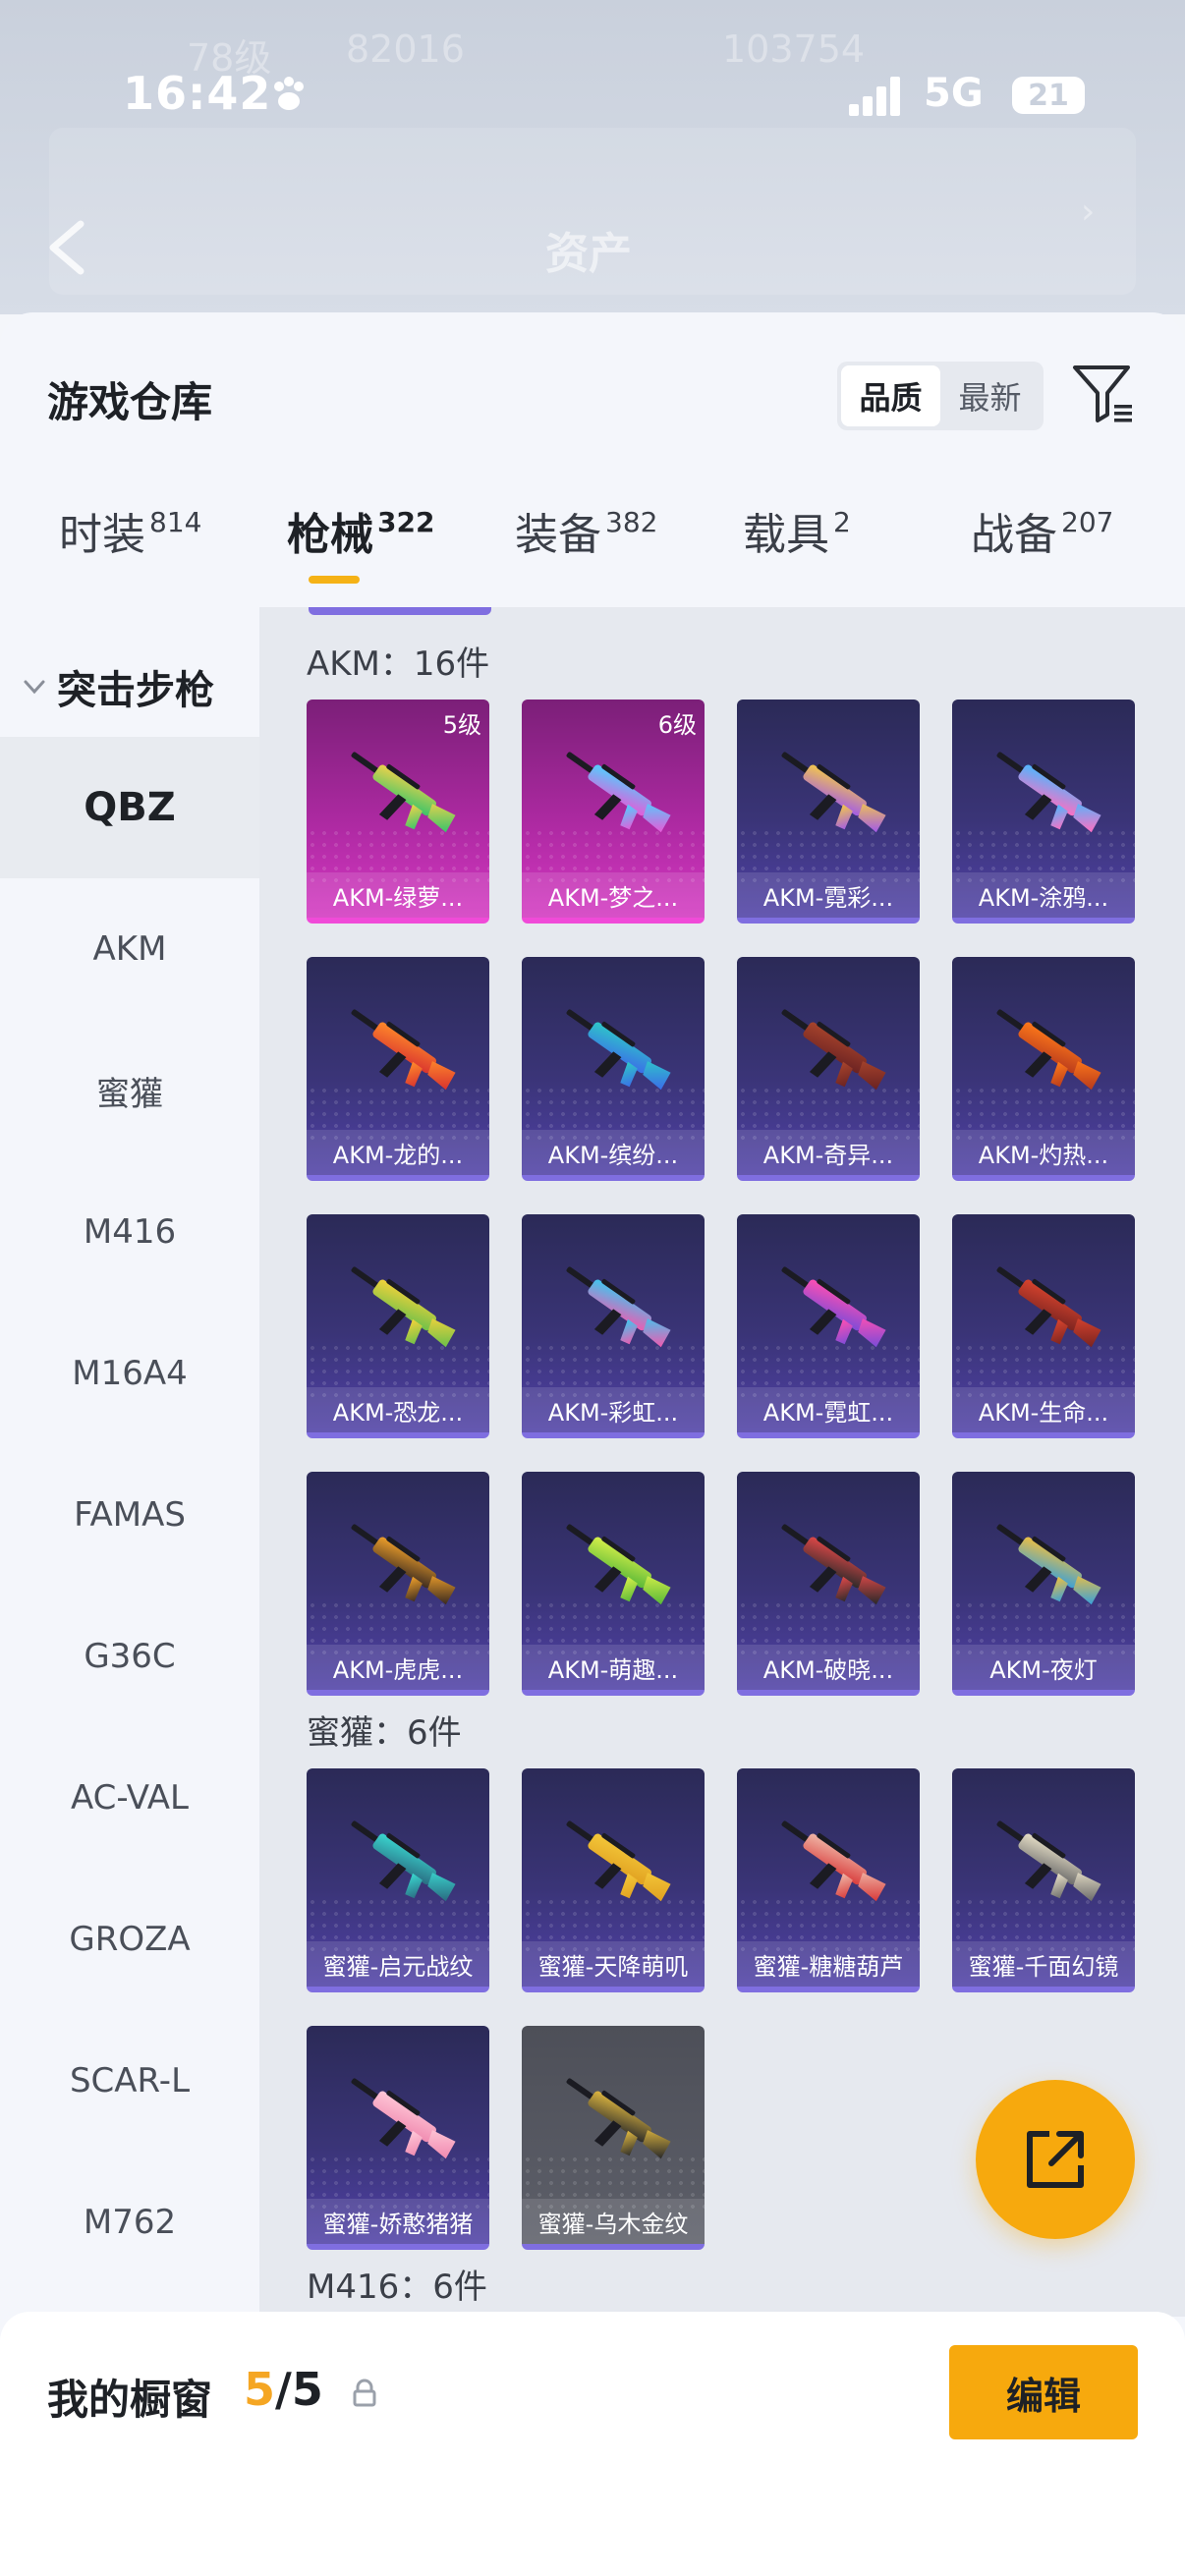  What do you see at coordinates (130, 1798) in the screenshot?
I see `sidebar-item-7: AC-VAL` at bounding box center [130, 1798].